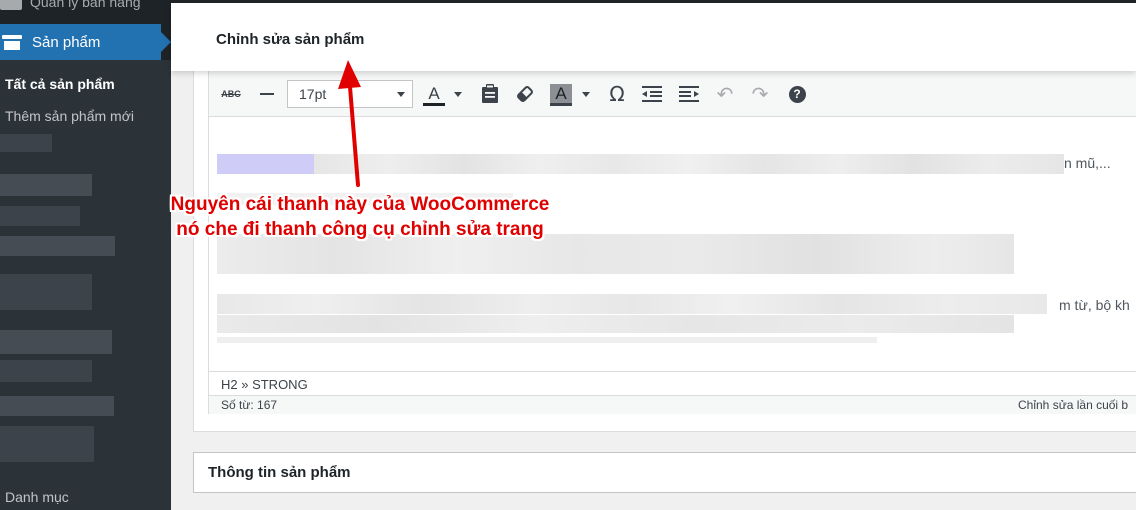 The height and width of the screenshot is (510, 1136). Describe the element at coordinates (66, 42) in the screenshot. I see `sidebar-item-label: Sản phẩm` at that location.